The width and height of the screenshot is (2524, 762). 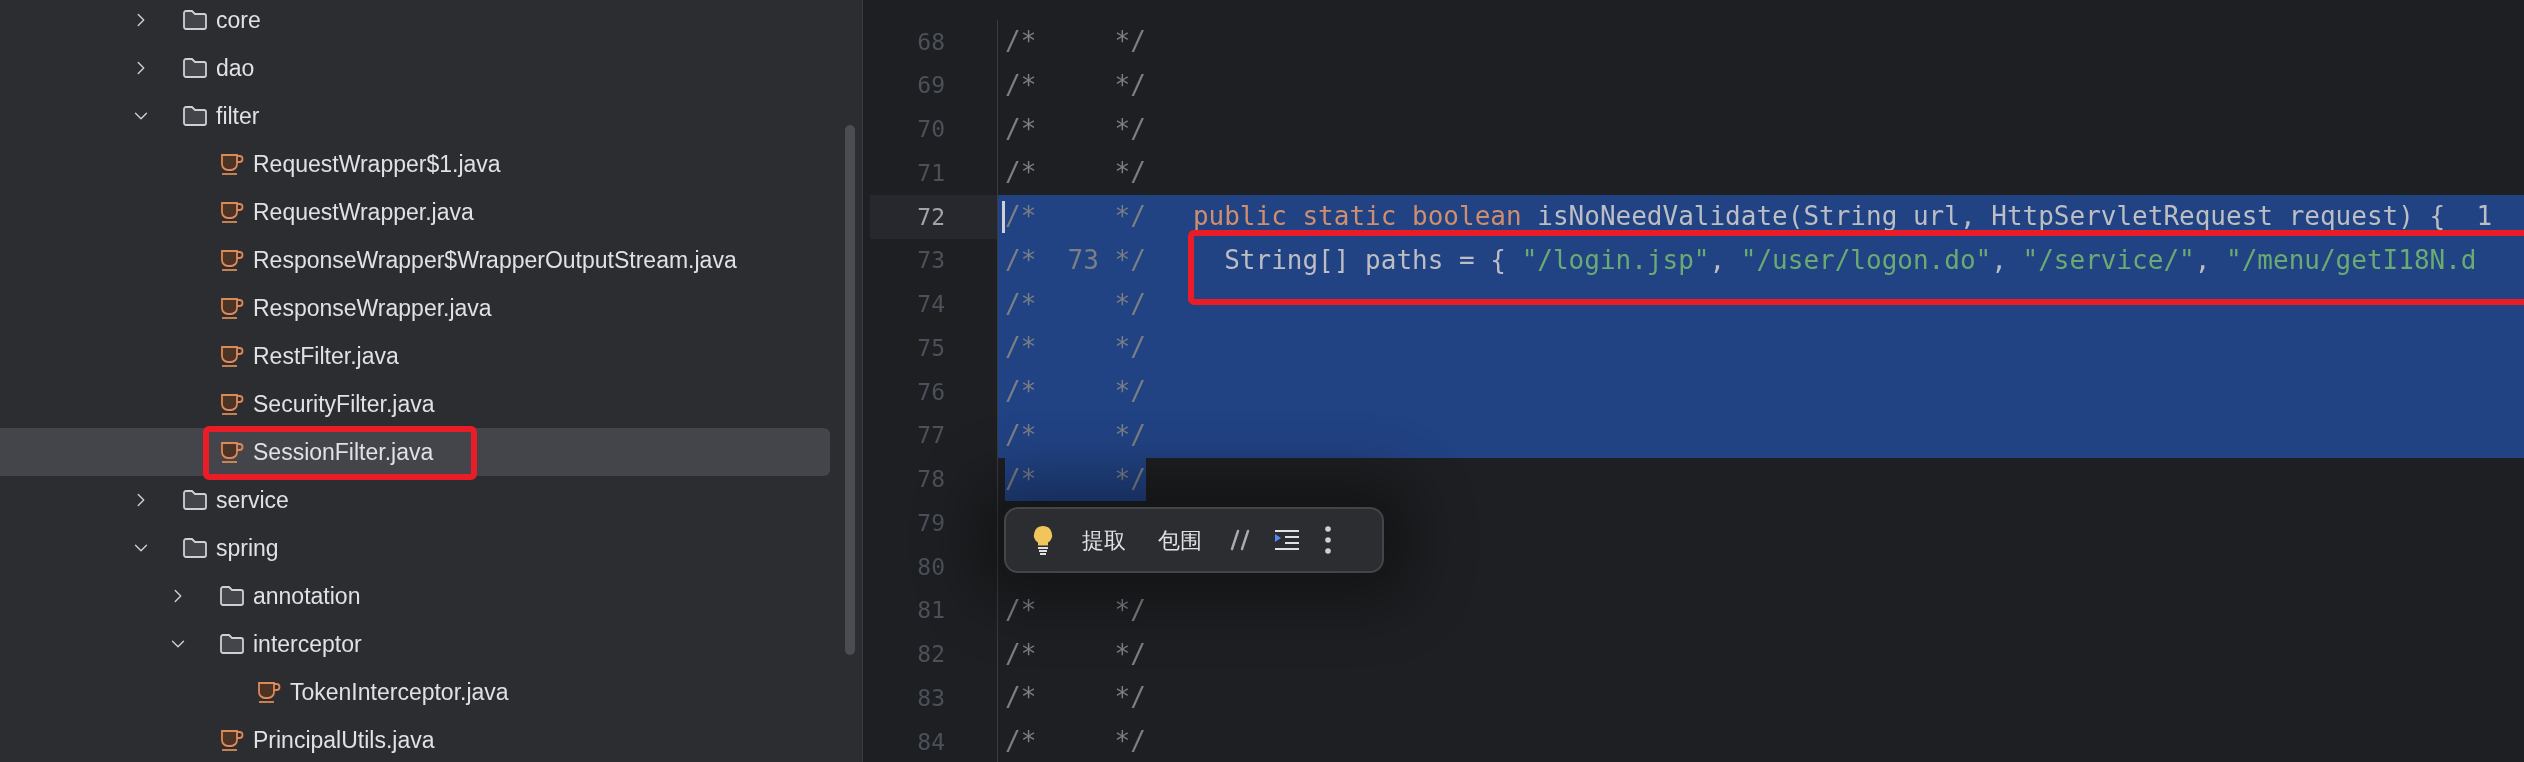 What do you see at coordinates (931, 217) in the screenshot?
I see `line-number: 72` at bounding box center [931, 217].